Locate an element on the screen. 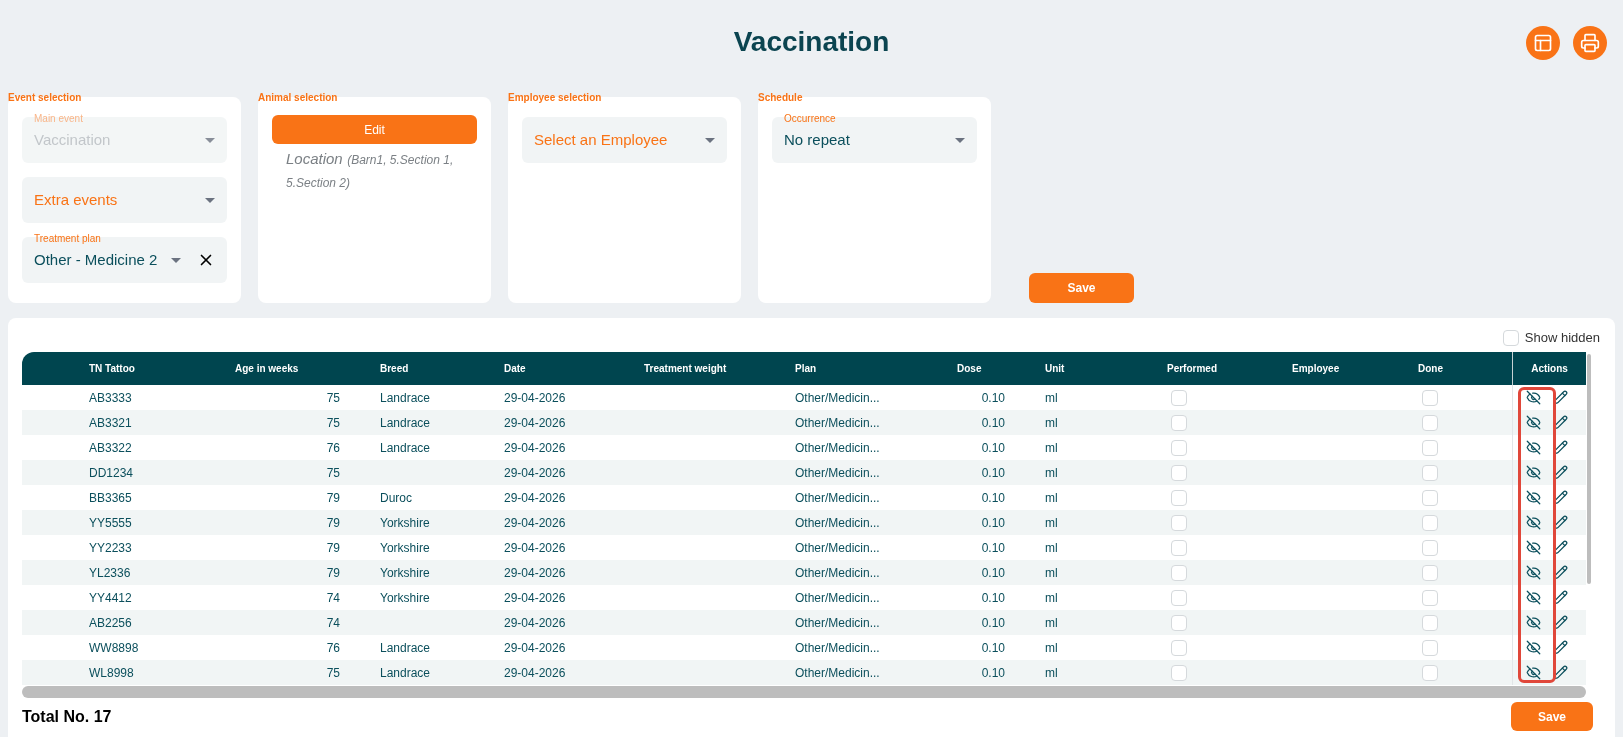 The image size is (1623, 737). table-cell-text: Yorkshire is located at coordinates (405, 598).